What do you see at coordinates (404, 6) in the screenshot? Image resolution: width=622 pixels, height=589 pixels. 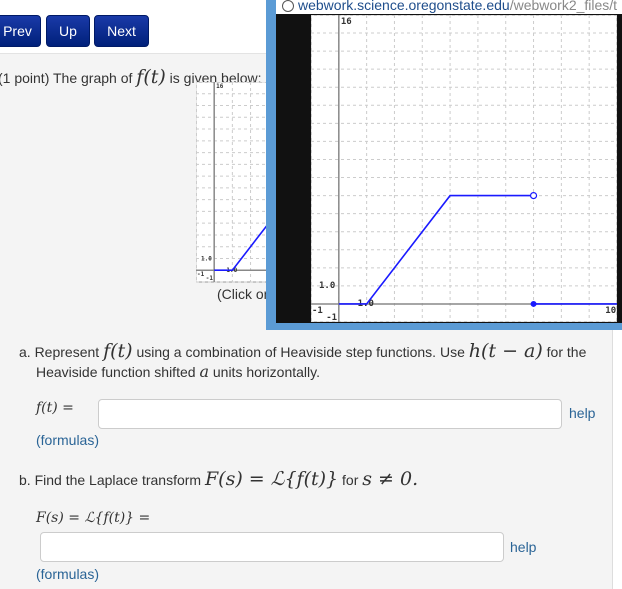 I see `url-host: webwork.science.oregonstate.edu` at bounding box center [404, 6].